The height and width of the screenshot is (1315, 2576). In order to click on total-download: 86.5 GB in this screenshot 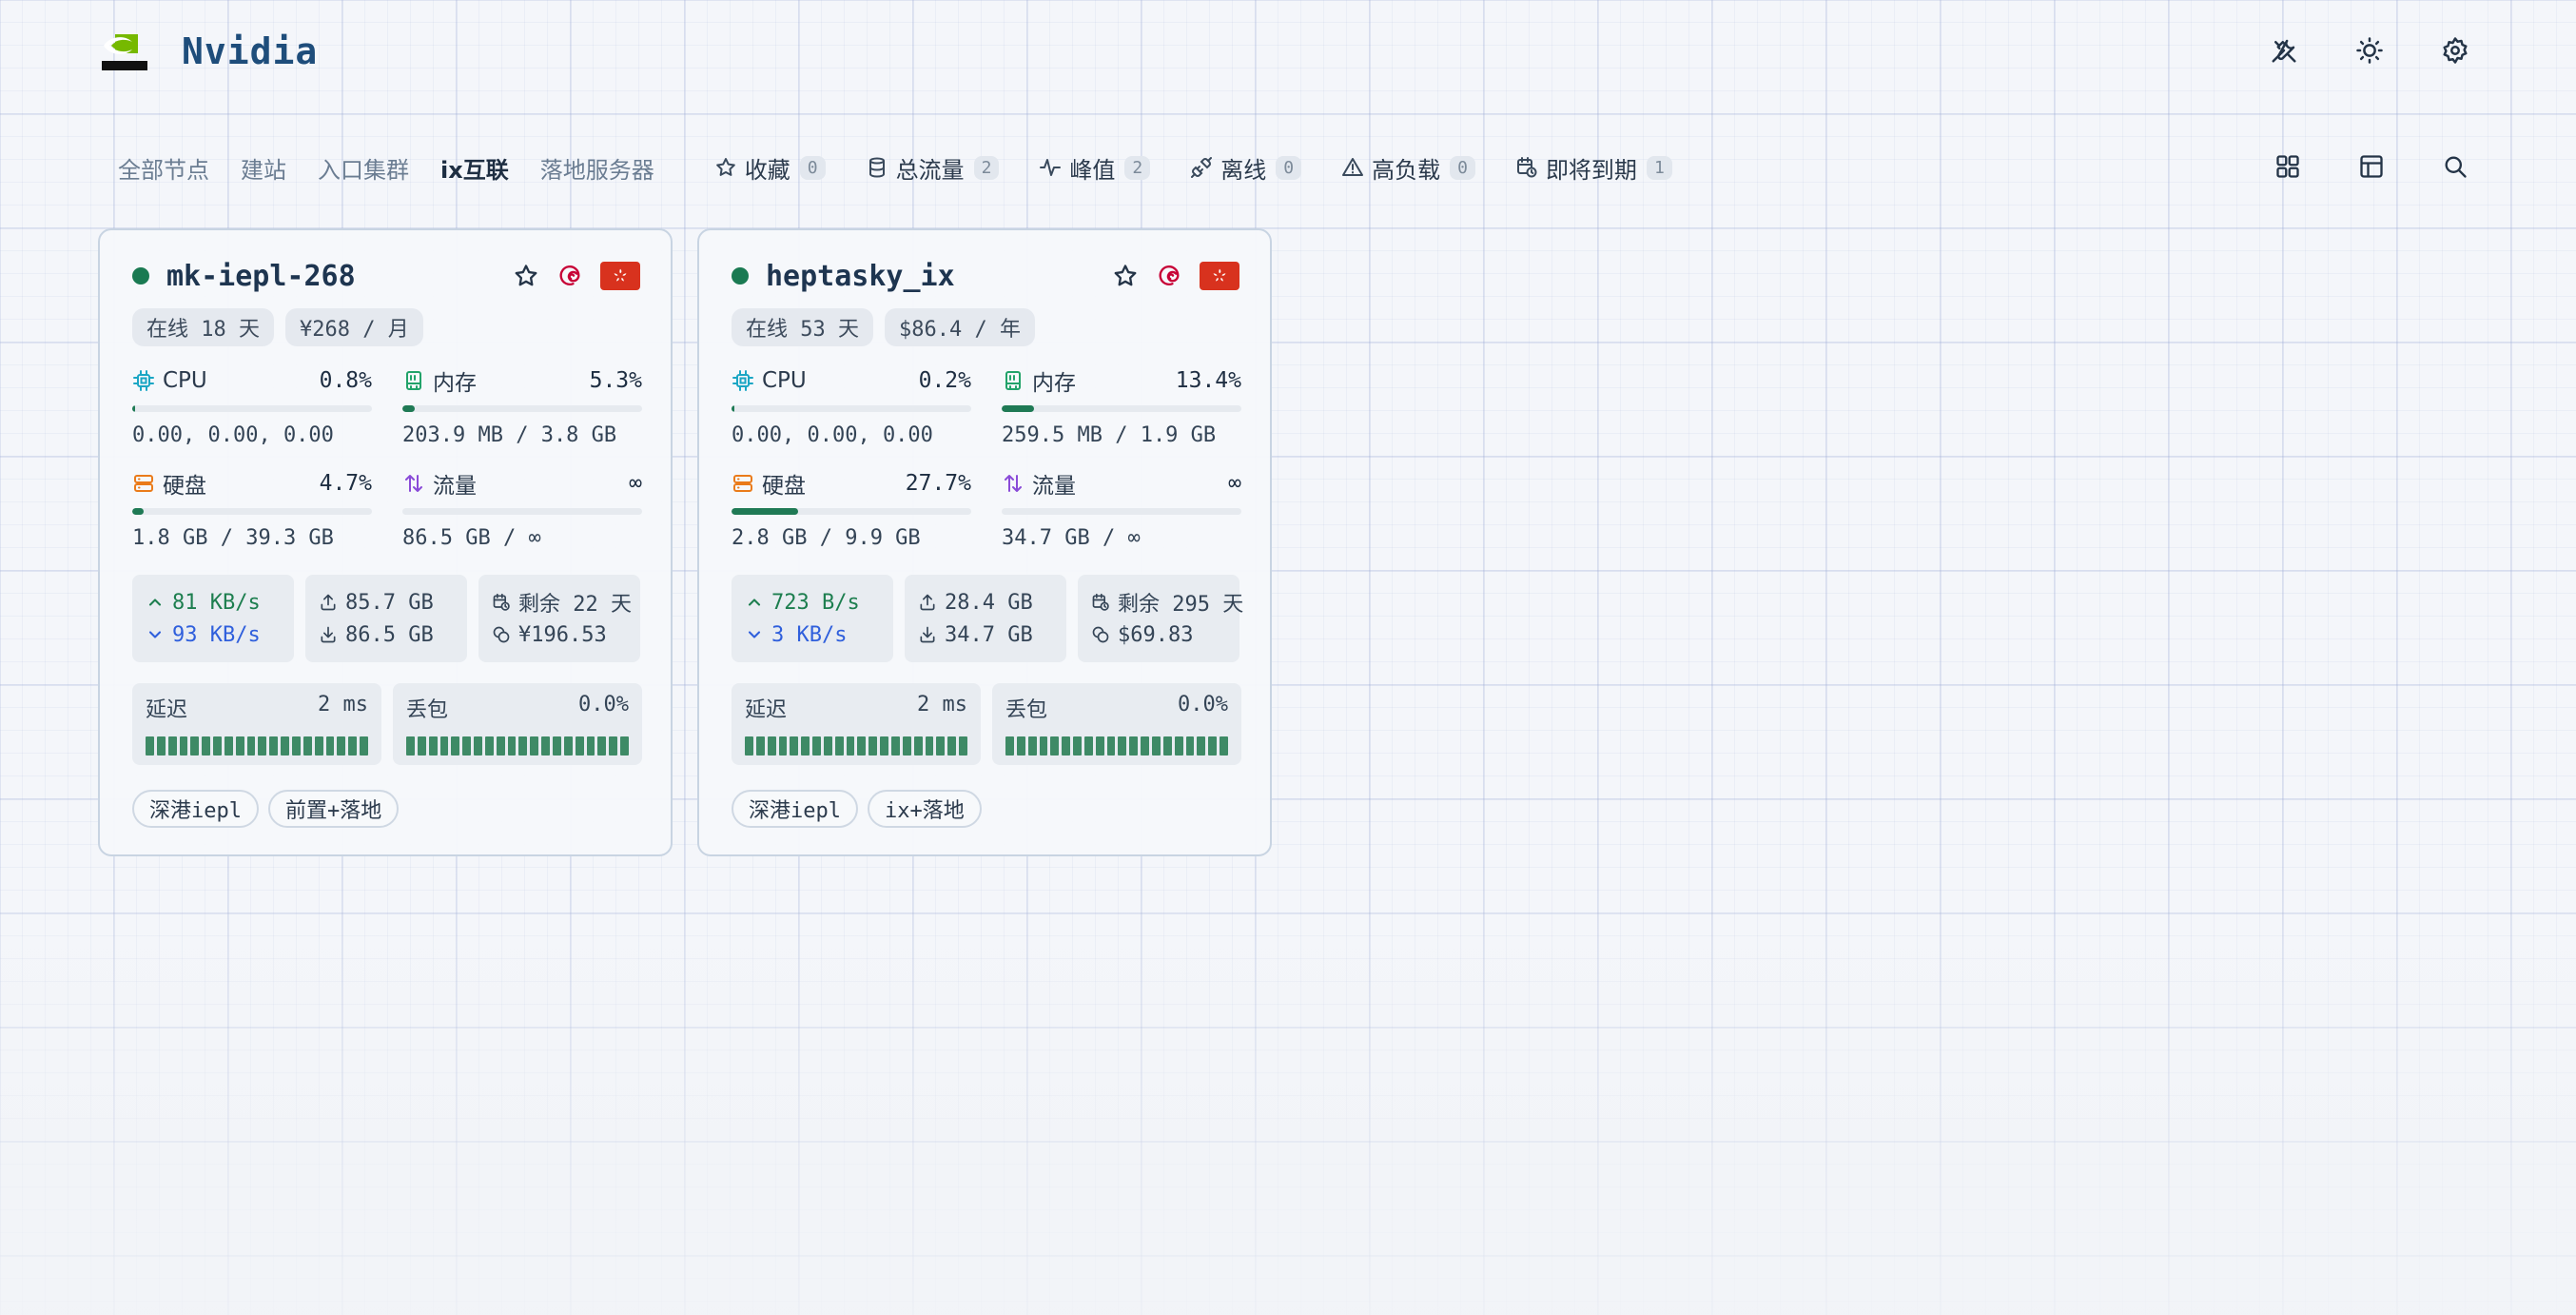, I will do `click(389, 634)`.